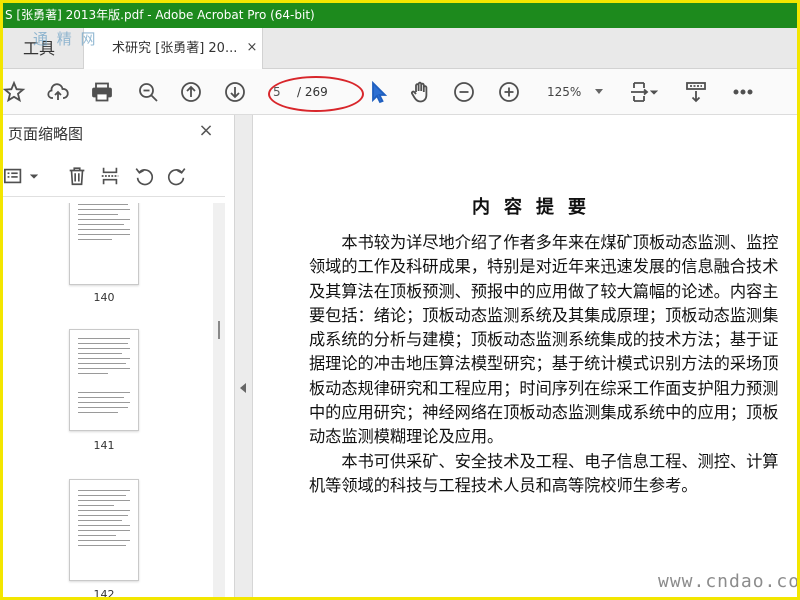 Image resolution: width=800 pixels, height=600 pixels. I want to click on scrollbar-thumb, so click(219, 330).